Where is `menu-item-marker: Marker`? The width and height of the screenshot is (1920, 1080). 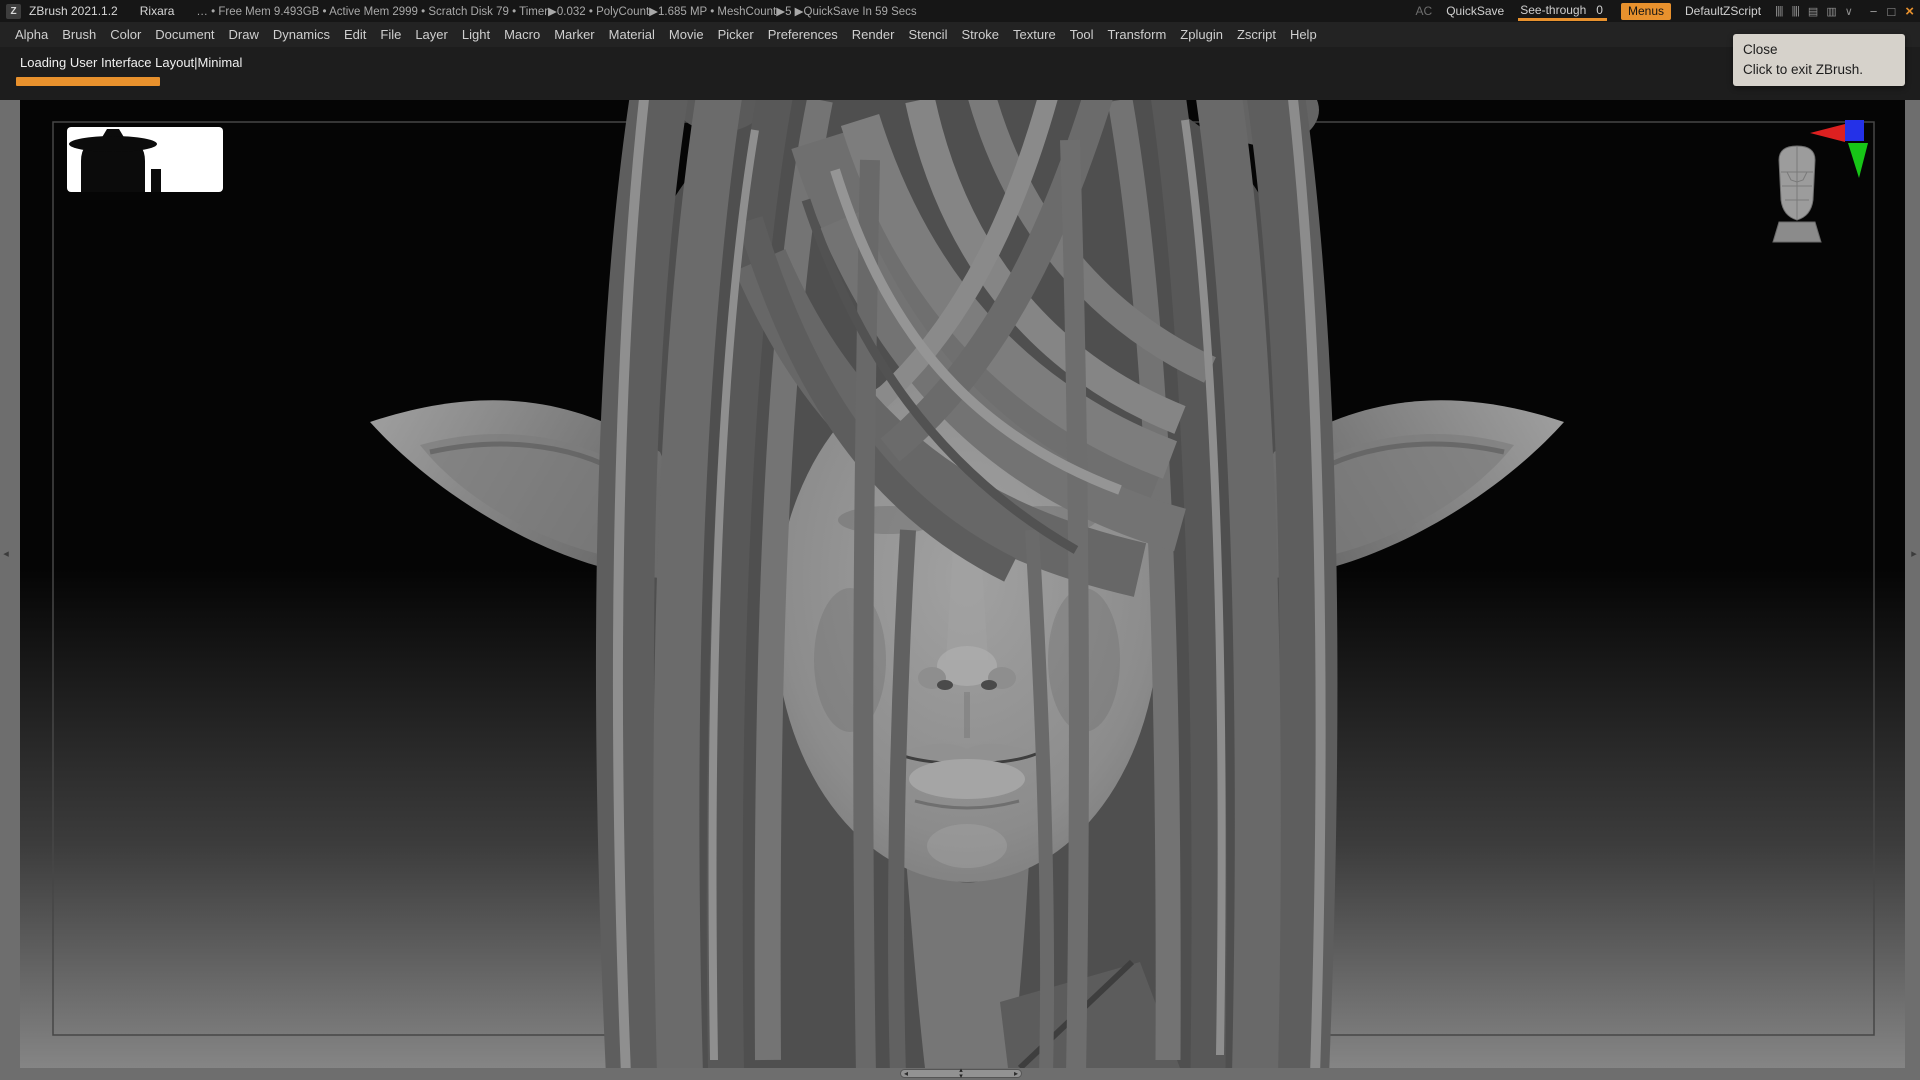 menu-item-marker: Marker is located at coordinates (574, 34).